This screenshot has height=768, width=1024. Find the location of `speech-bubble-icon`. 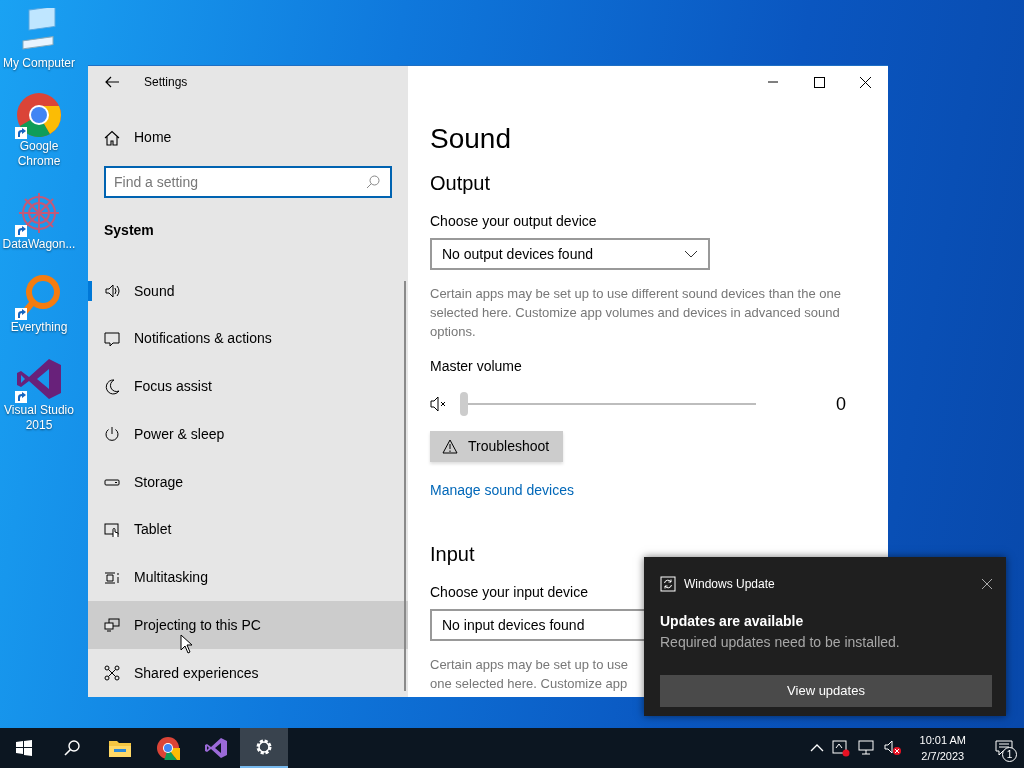

speech-bubble-icon is located at coordinates (112, 338).